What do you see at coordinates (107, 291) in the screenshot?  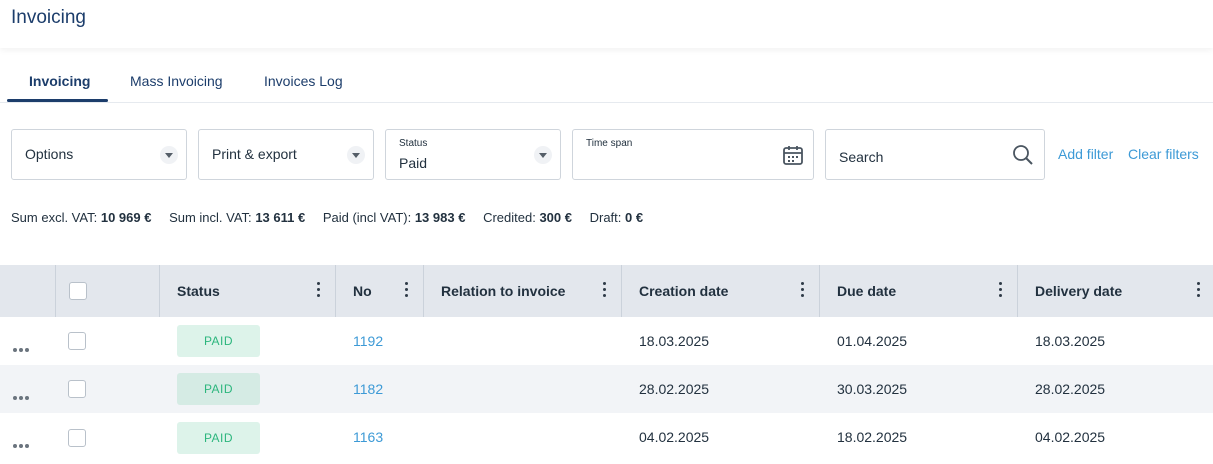 I see `select-all-column` at bounding box center [107, 291].